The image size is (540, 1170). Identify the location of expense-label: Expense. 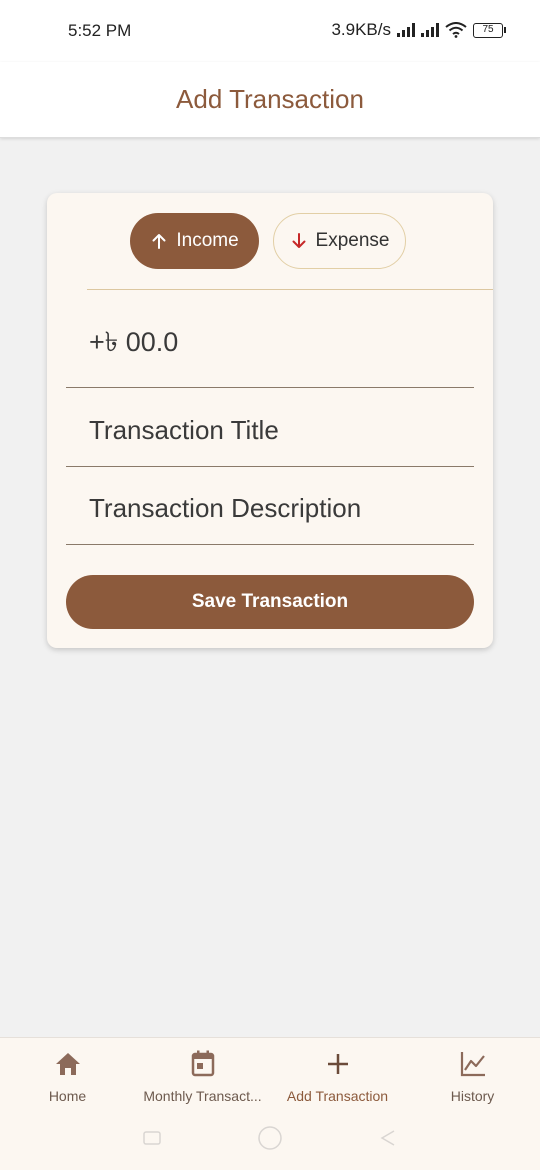
(352, 240).